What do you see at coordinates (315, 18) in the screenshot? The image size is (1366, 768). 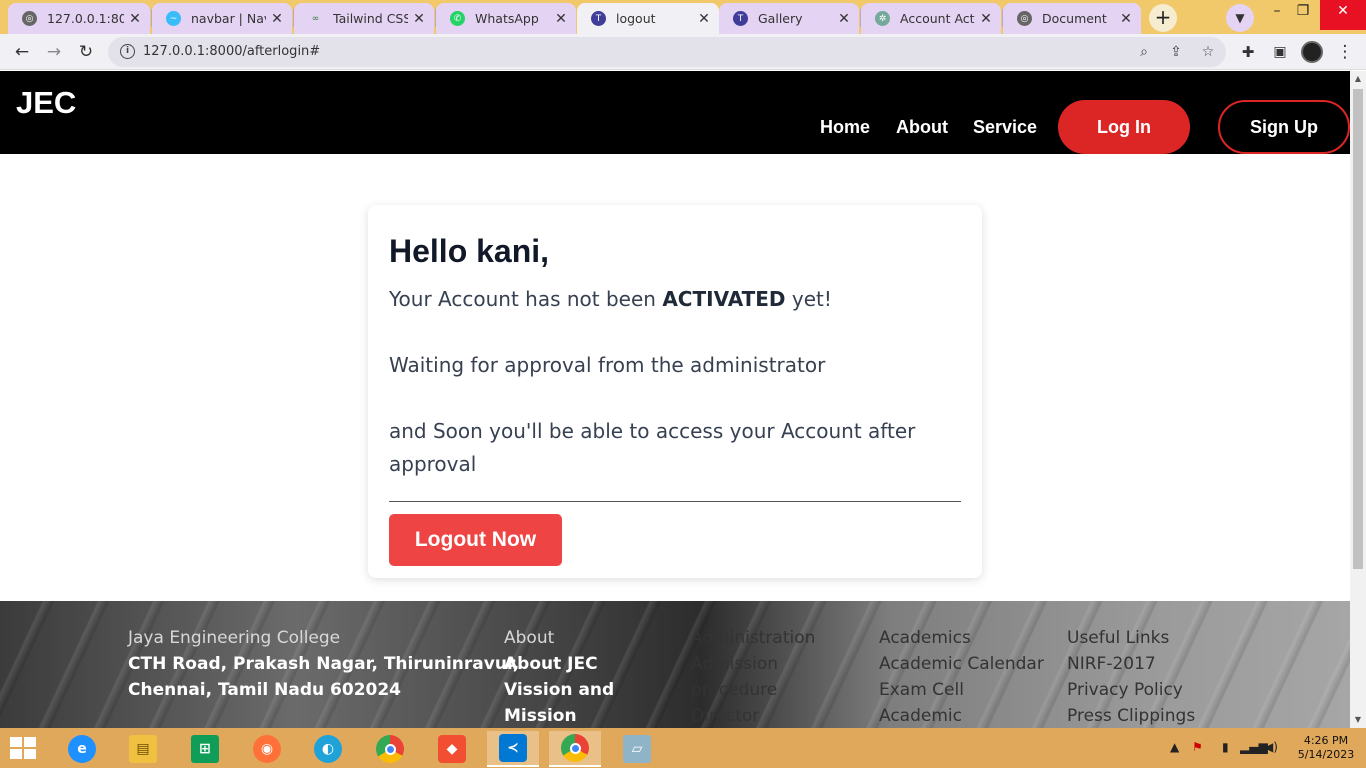 I see `tailwind-css-icon: ∞` at bounding box center [315, 18].